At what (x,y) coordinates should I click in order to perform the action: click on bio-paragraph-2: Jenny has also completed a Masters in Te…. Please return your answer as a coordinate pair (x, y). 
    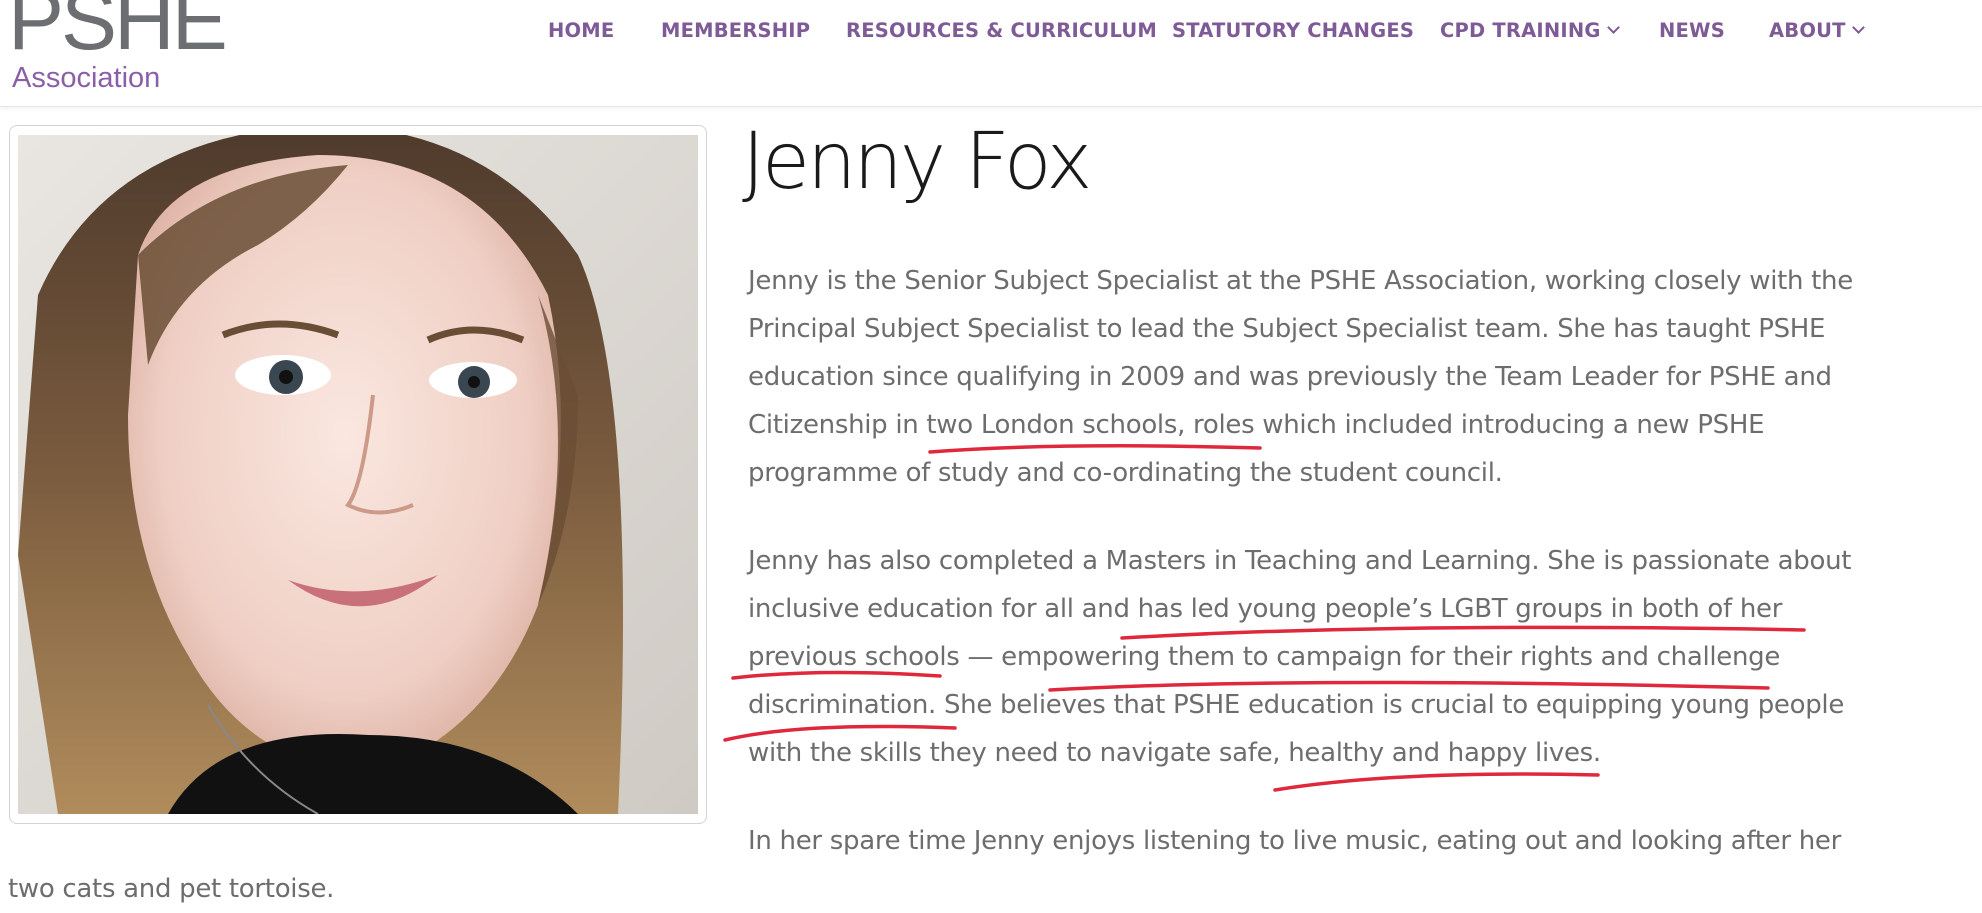
    Looking at the image, I should click on (1313, 657).